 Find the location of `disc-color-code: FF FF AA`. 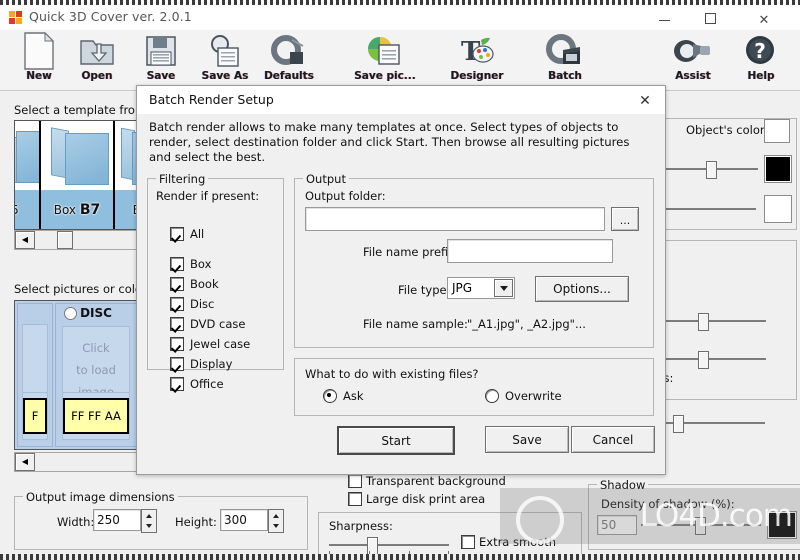

disc-color-code: FF FF AA is located at coordinates (96, 416).